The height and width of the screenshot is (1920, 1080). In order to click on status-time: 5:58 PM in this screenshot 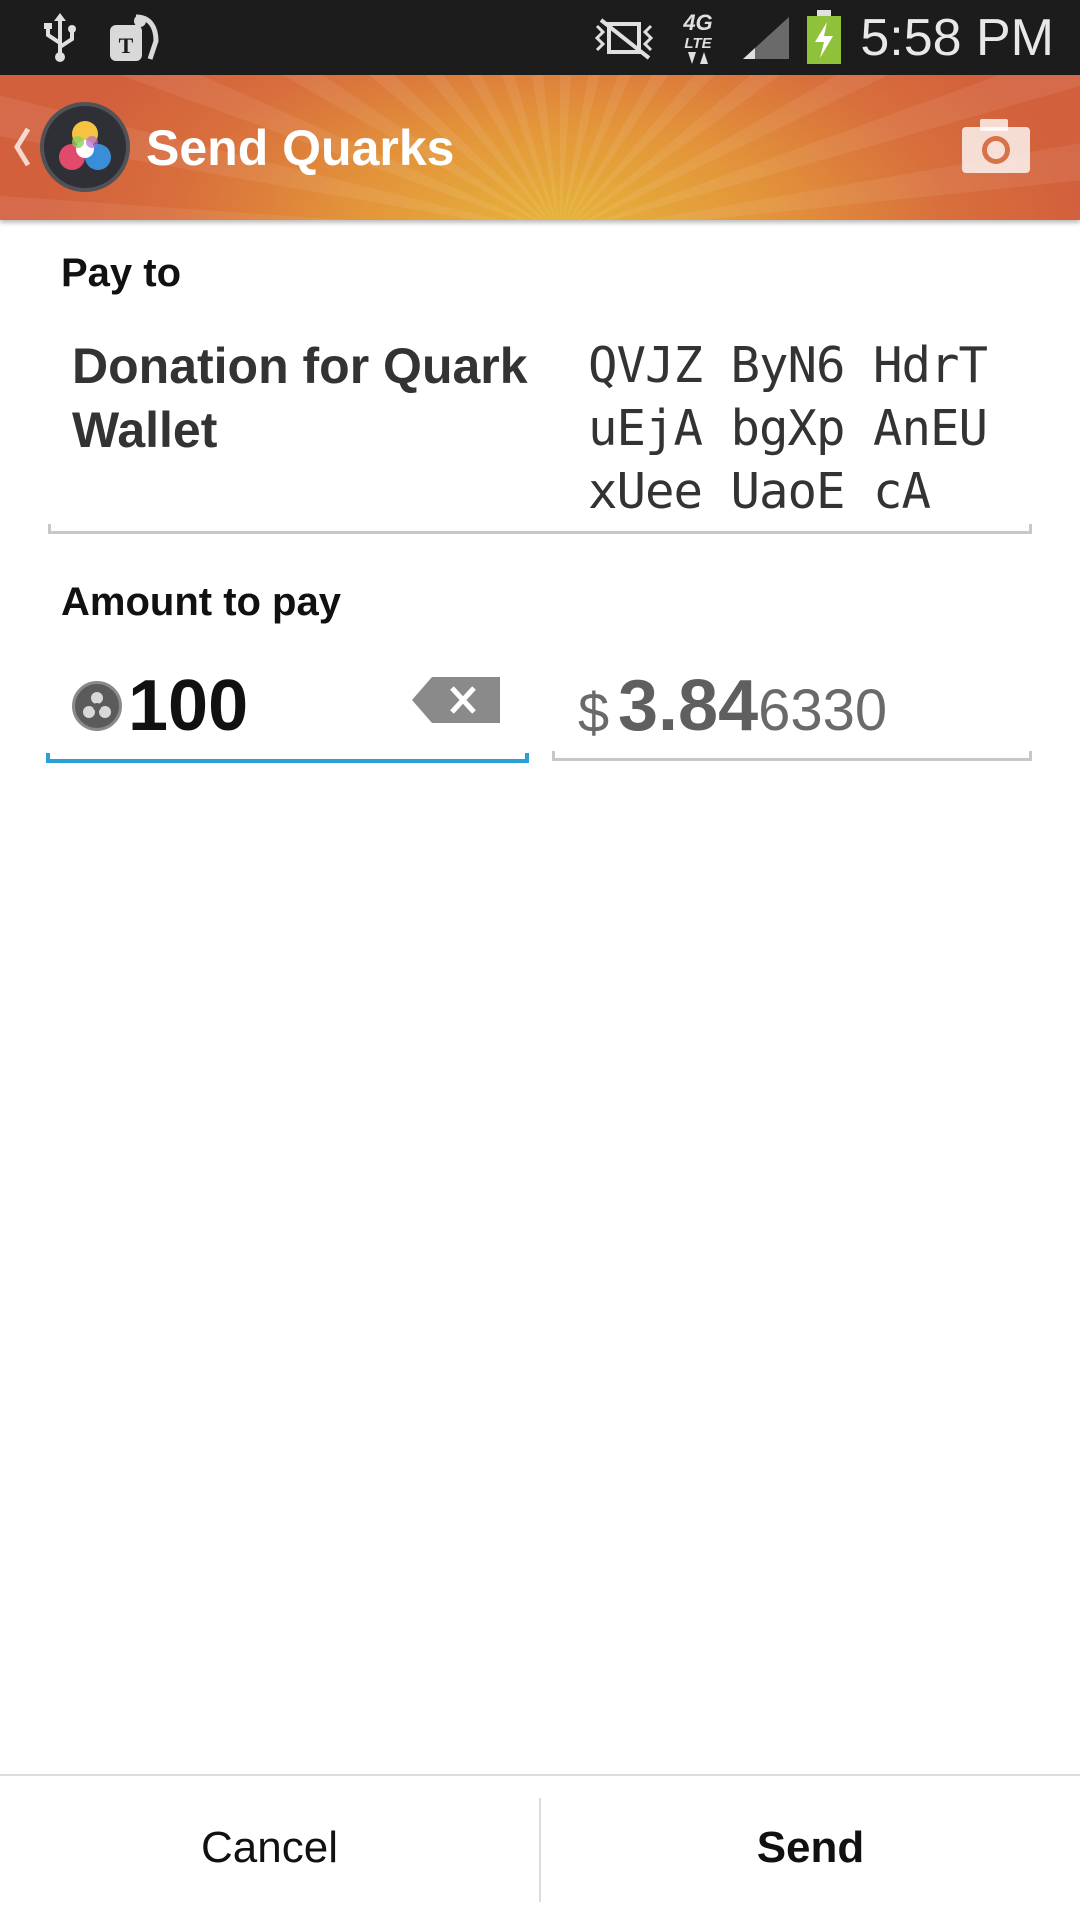, I will do `click(957, 37)`.